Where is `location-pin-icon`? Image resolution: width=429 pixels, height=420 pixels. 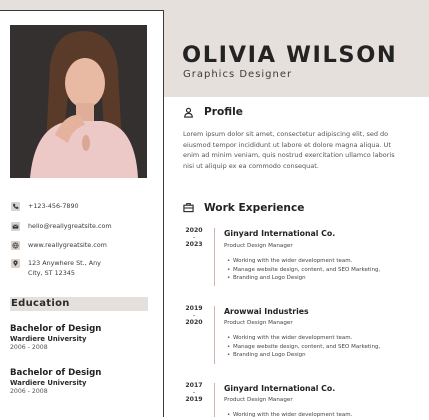
location-pin-icon is located at coordinates (15, 263).